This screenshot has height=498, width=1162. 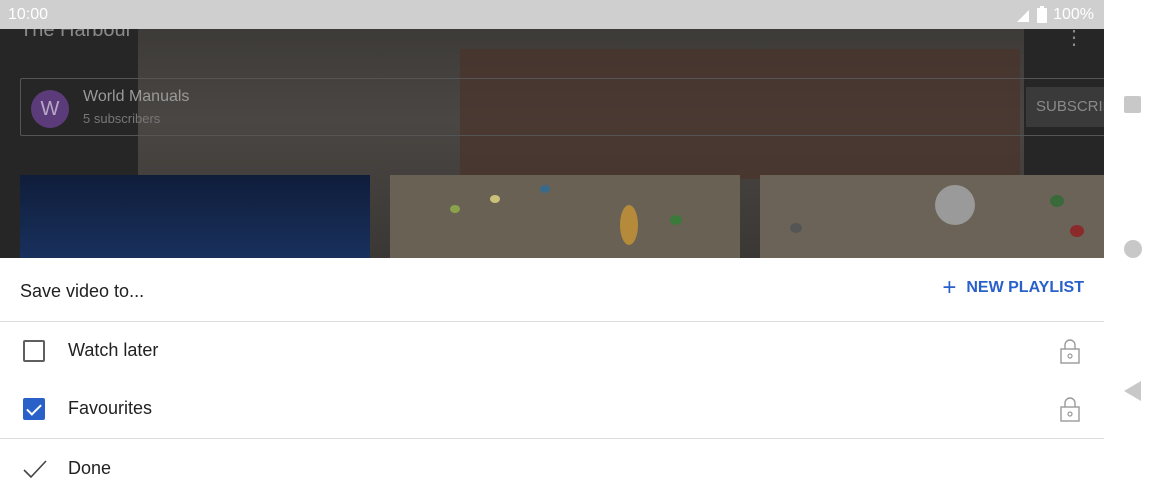 What do you see at coordinates (35, 469) in the screenshot?
I see `checkmark-icon` at bounding box center [35, 469].